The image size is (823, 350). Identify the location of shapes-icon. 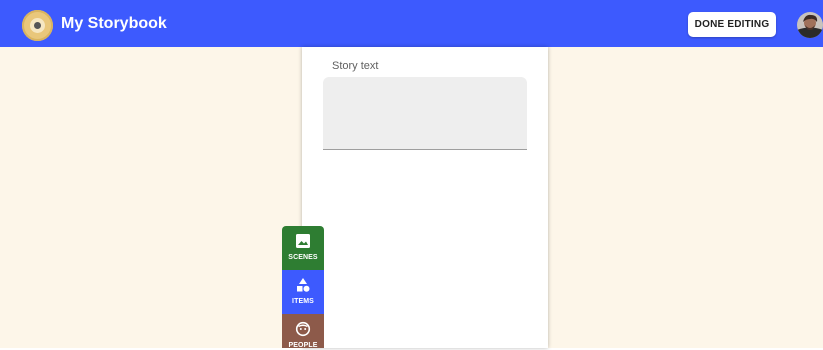
(303, 285).